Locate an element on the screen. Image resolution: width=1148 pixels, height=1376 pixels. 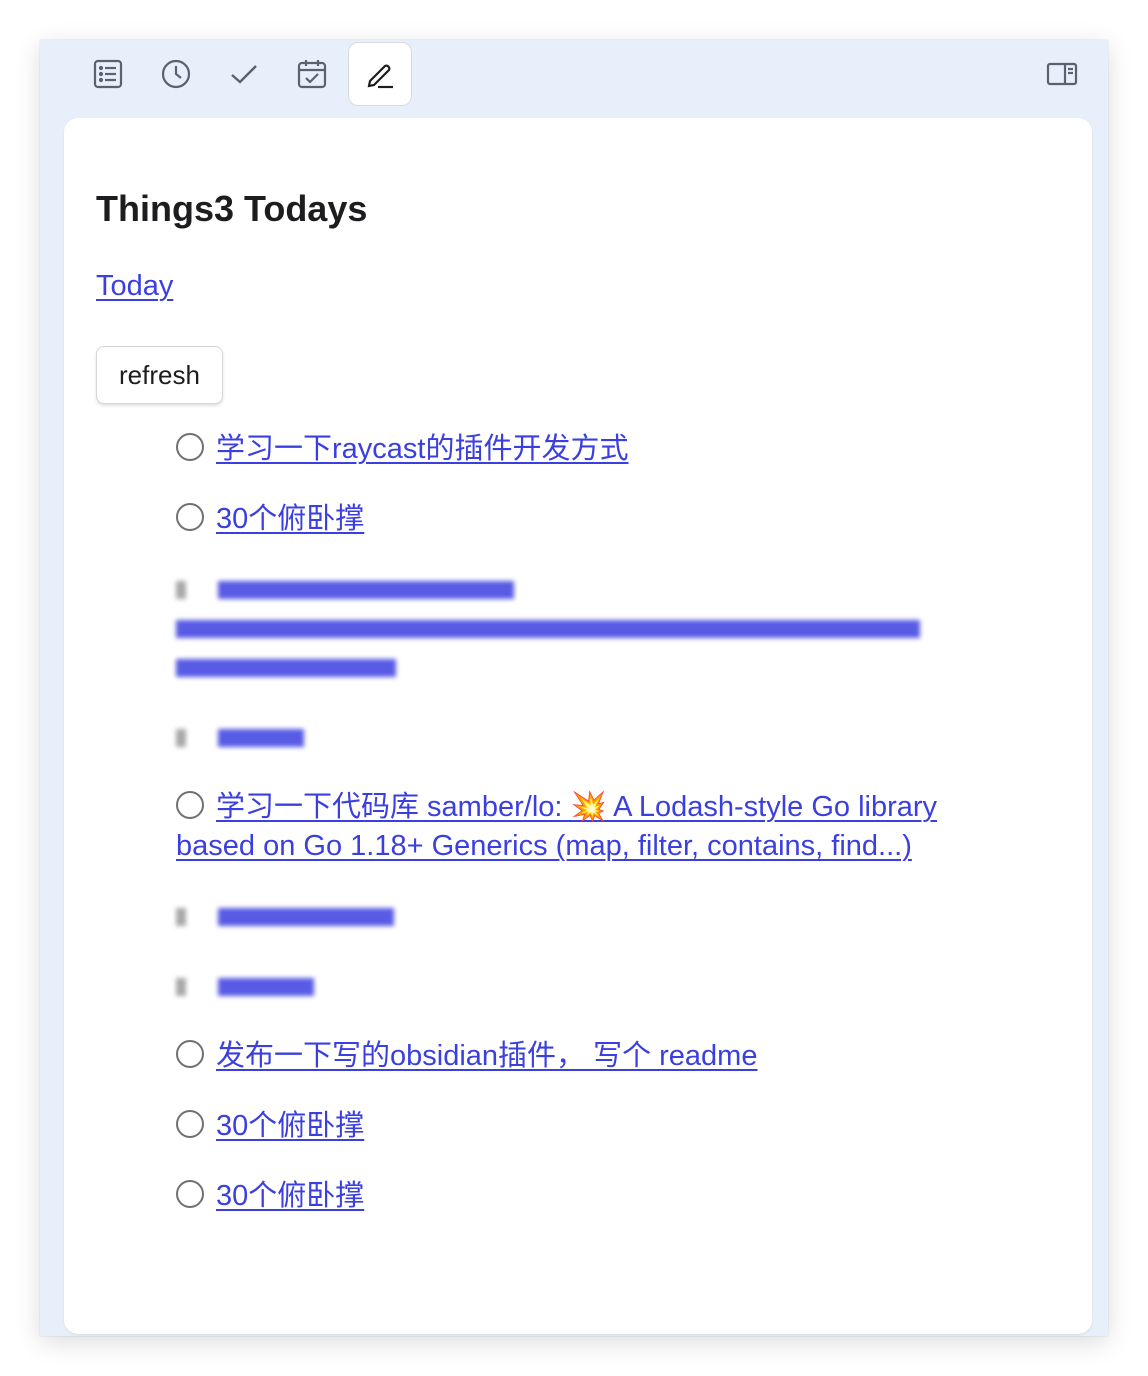
edit-button is located at coordinates (380, 74).